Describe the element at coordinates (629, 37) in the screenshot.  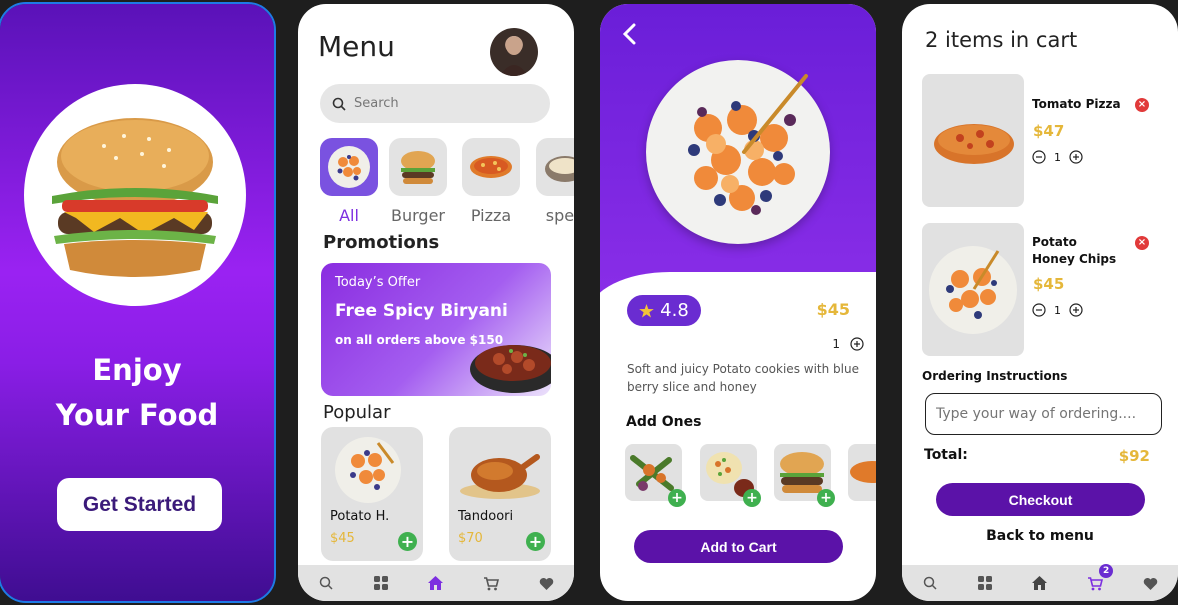
I see `back-chevron-icon` at that location.